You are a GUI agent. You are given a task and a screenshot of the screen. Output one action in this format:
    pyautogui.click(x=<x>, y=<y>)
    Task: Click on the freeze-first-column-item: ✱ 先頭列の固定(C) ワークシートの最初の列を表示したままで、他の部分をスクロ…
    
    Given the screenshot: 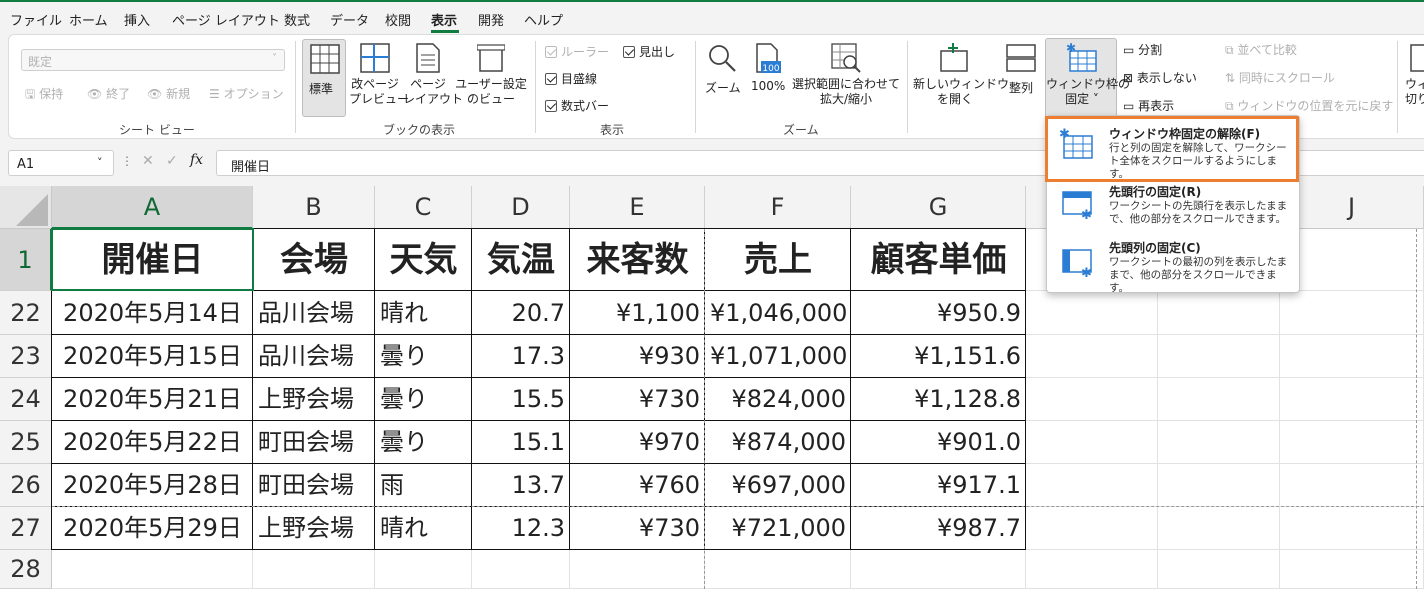 What is the action you would take?
    pyautogui.click(x=1173, y=265)
    